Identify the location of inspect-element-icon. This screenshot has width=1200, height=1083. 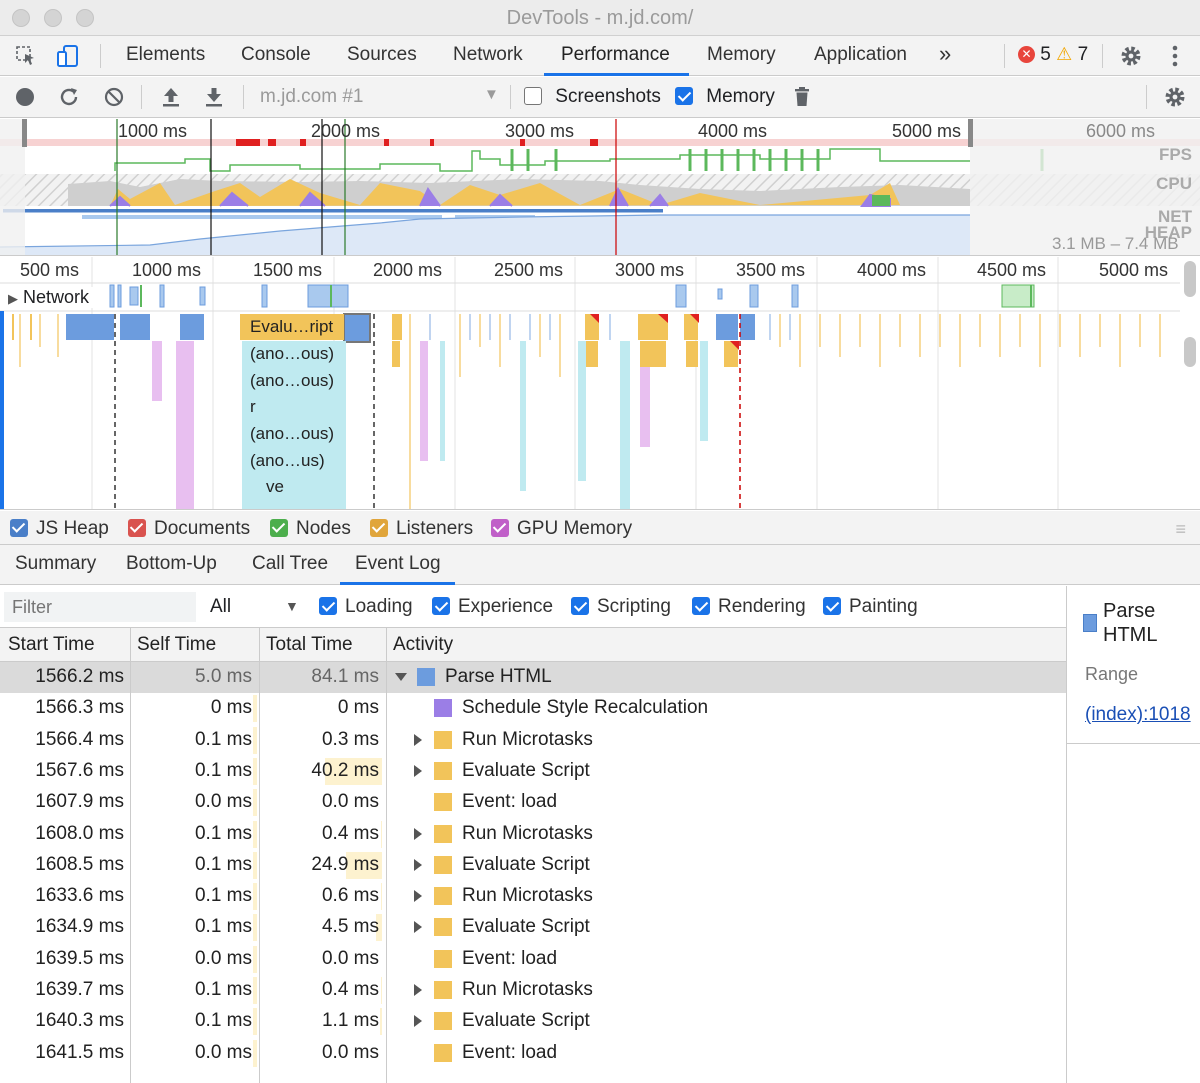
(26, 56).